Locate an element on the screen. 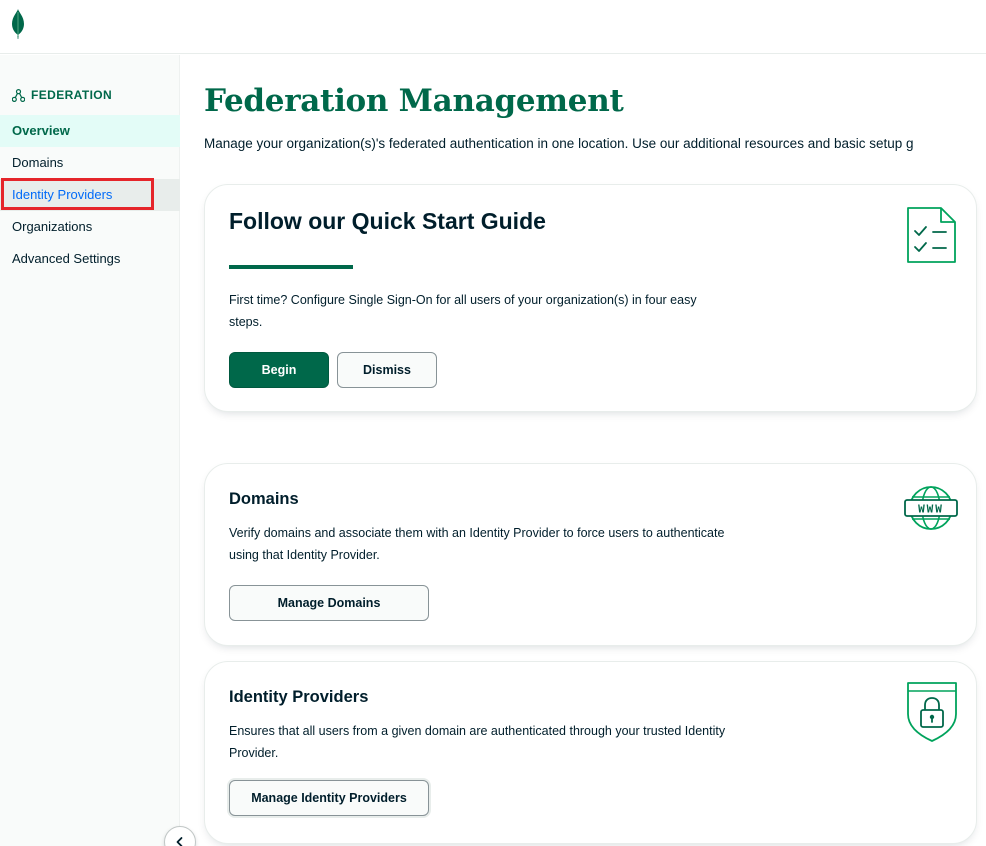 The height and width of the screenshot is (846, 986). sidebar-item-advanced-settings: Advanced Settings is located at coordinates (90, 259).